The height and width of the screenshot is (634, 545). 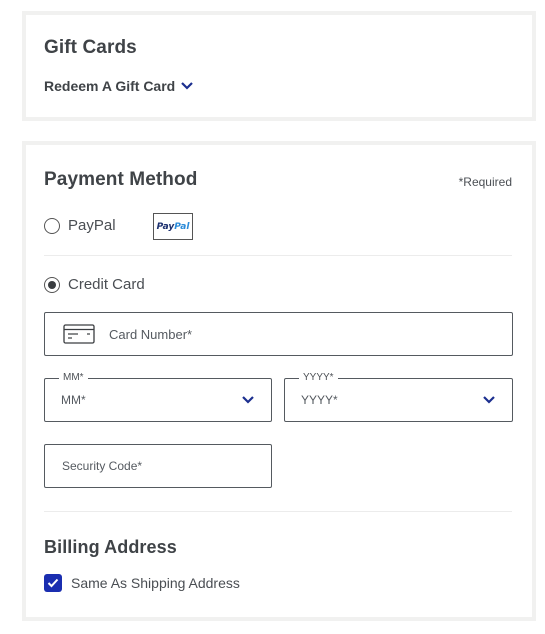 I want to click on card-number-input: Card Number*, so click(x=278, y=334).